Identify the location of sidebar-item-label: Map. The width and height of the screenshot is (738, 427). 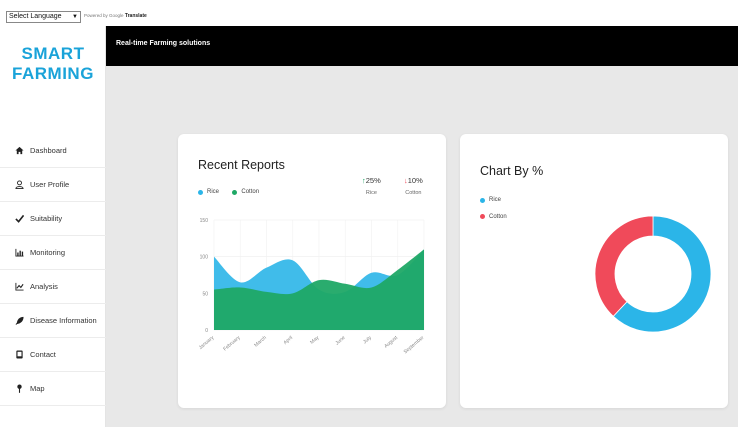
(37, 388).